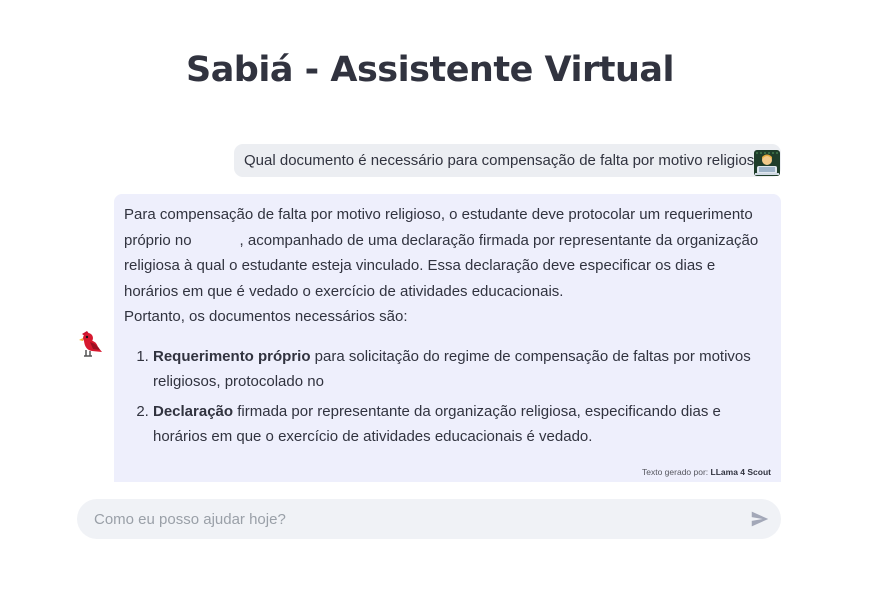  I want to click on red-bird-icon, so click(90, 344).